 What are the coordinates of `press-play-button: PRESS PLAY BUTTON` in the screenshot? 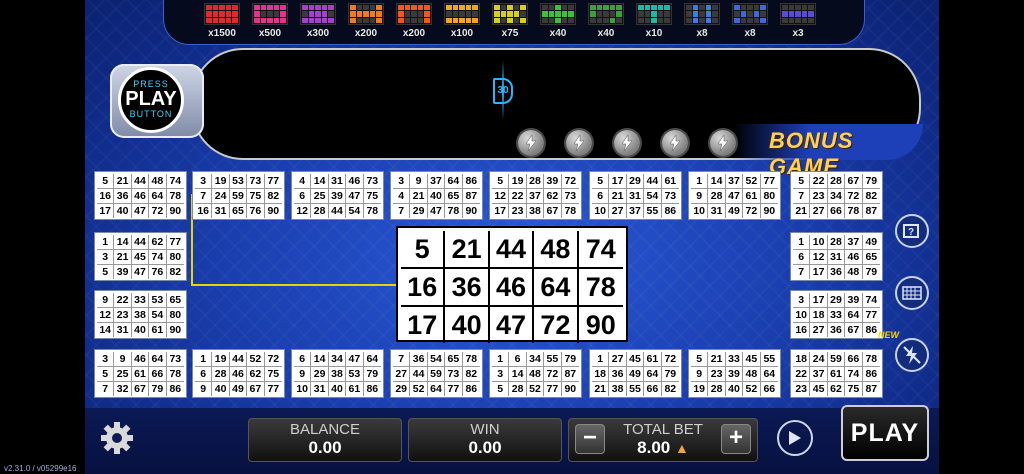 It's located at (157, 101).